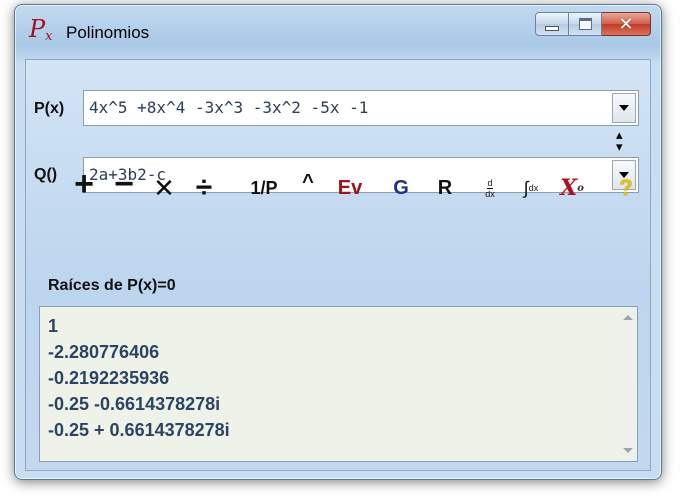 The image size is (680, 500). I want to click on add-button: +, so click(84, 184).